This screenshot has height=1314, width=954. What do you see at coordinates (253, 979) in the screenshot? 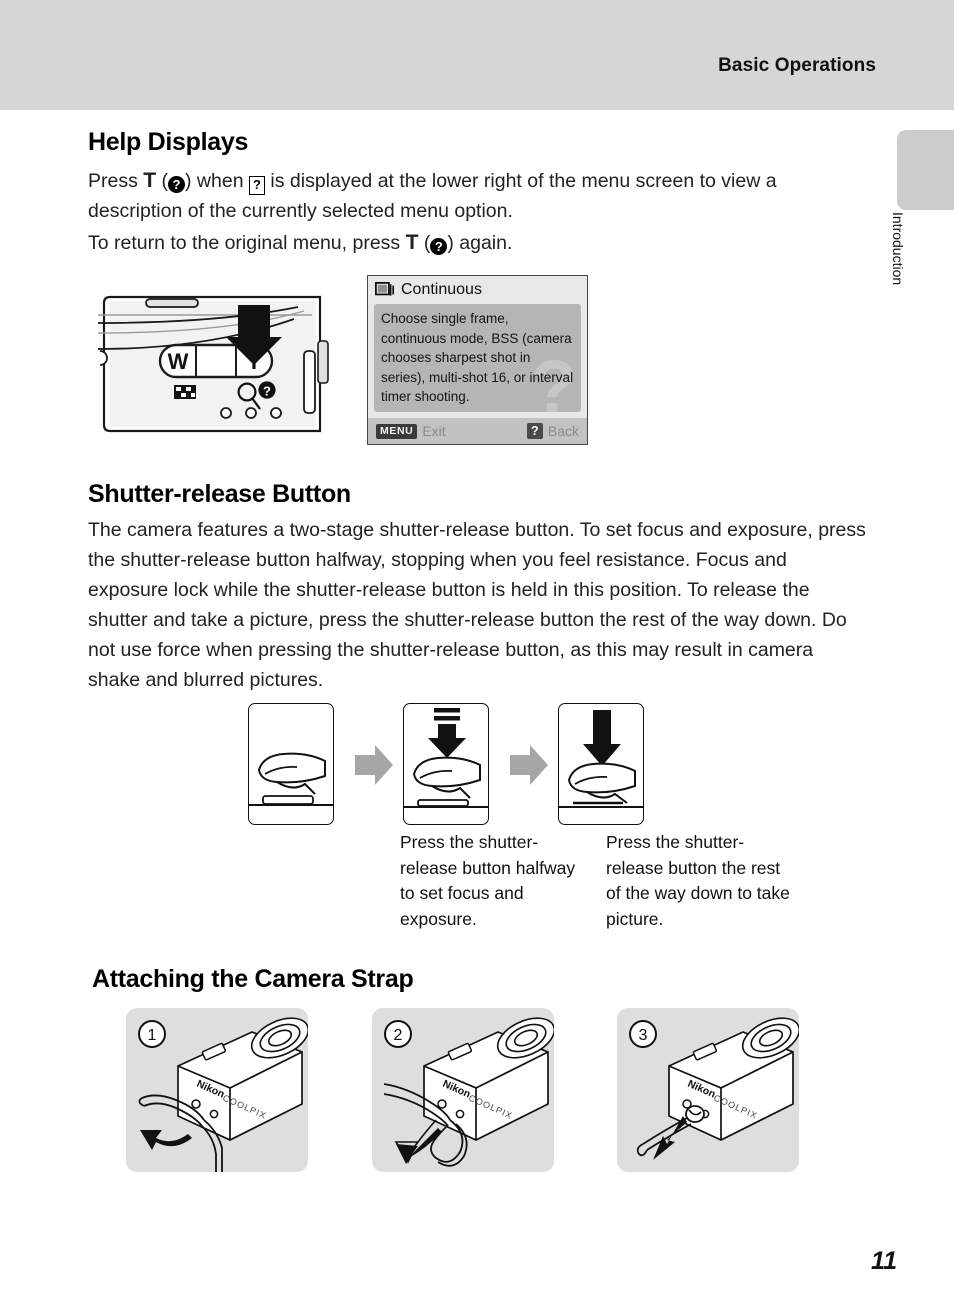
I see `heading-attaching-camera-strap: Attaching the Camera Strap` at bounding box center [253, 979].